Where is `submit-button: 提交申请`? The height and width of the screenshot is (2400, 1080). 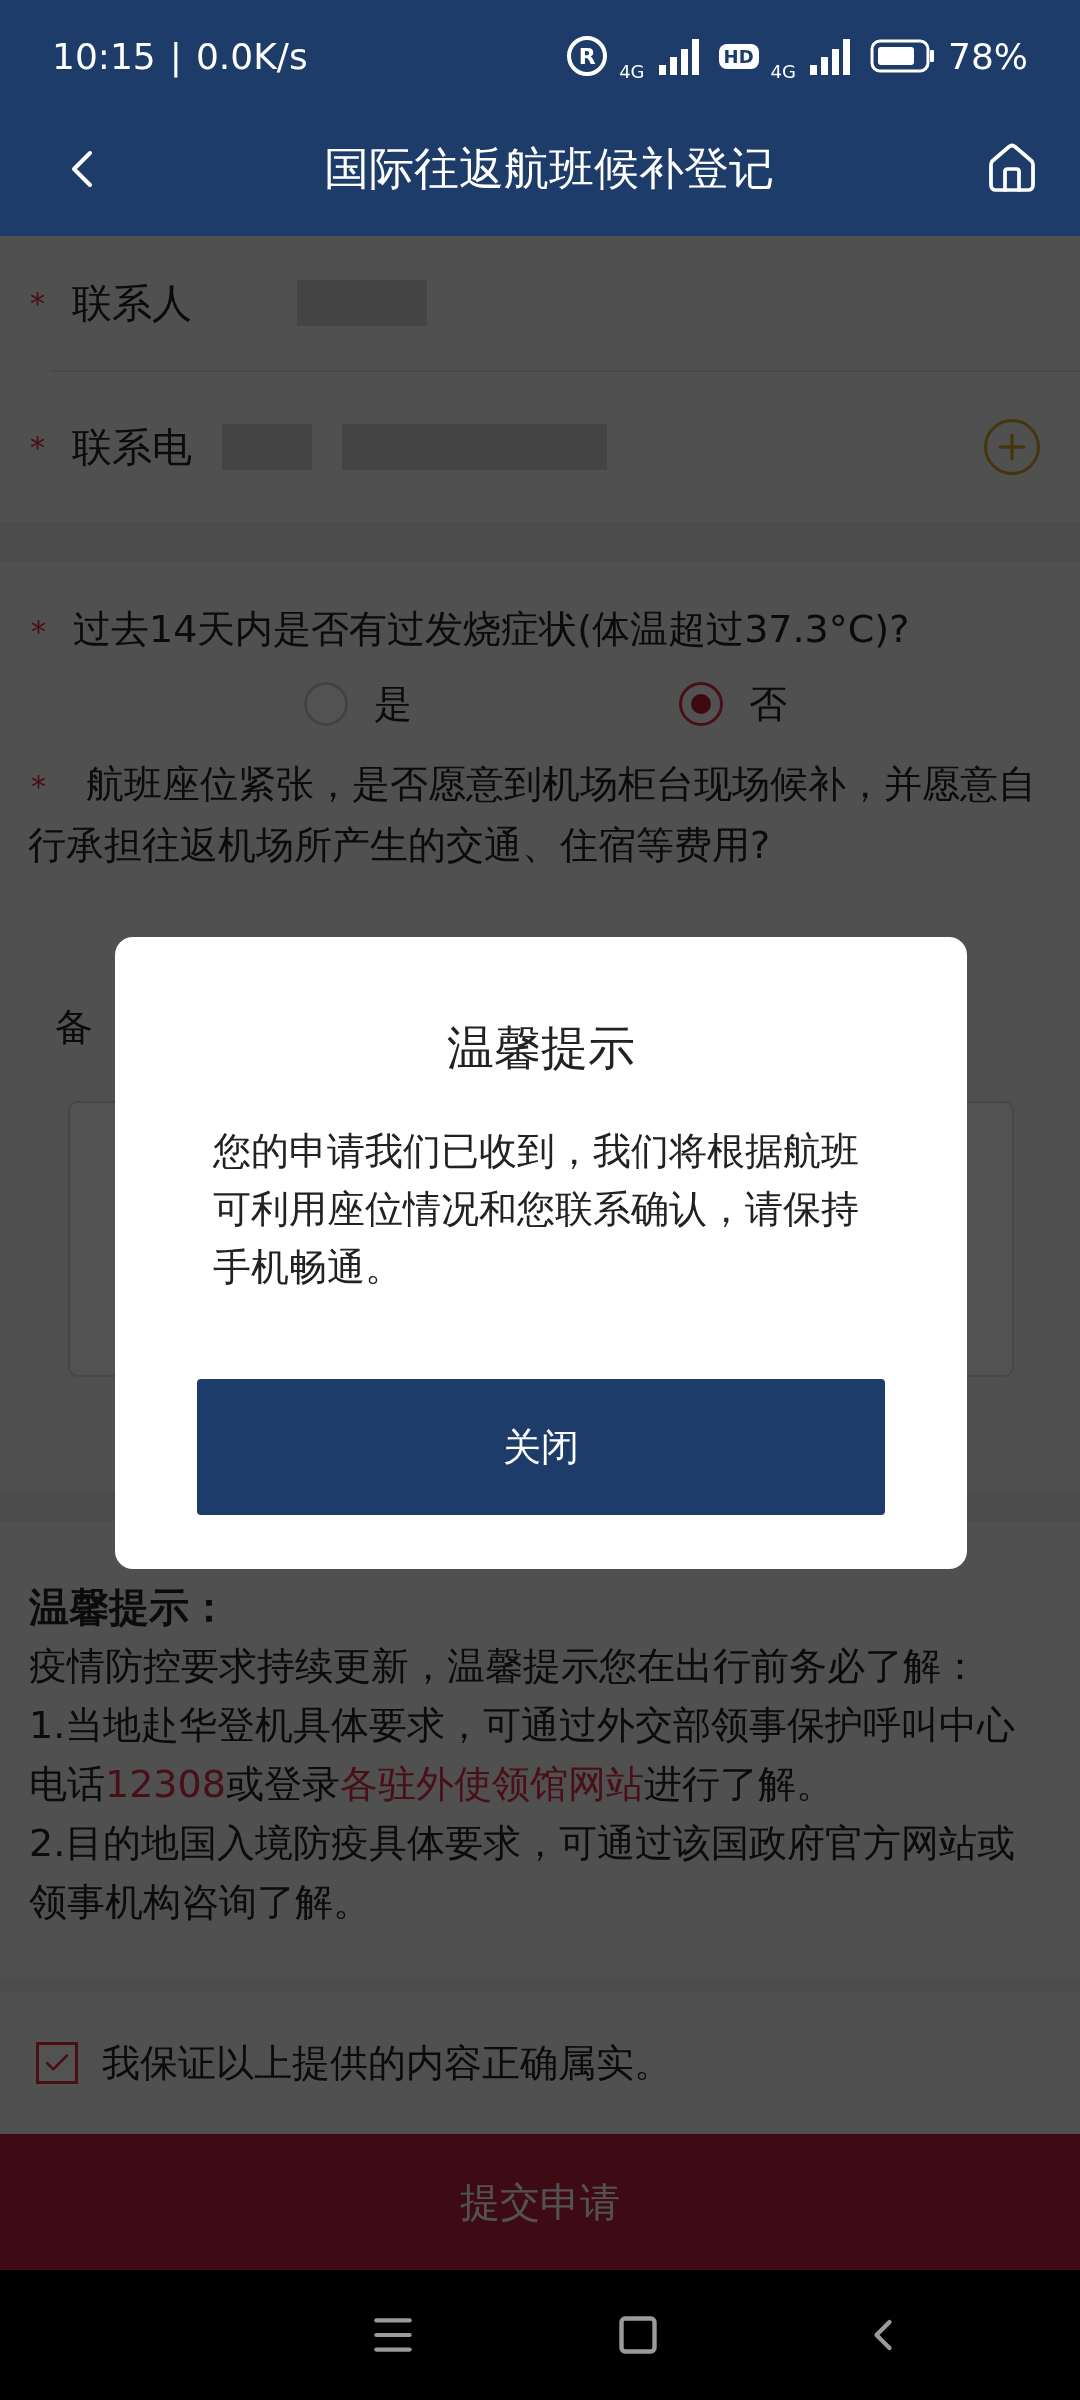 submit-button: 提交申请 is located at coordinates (540, 2202).